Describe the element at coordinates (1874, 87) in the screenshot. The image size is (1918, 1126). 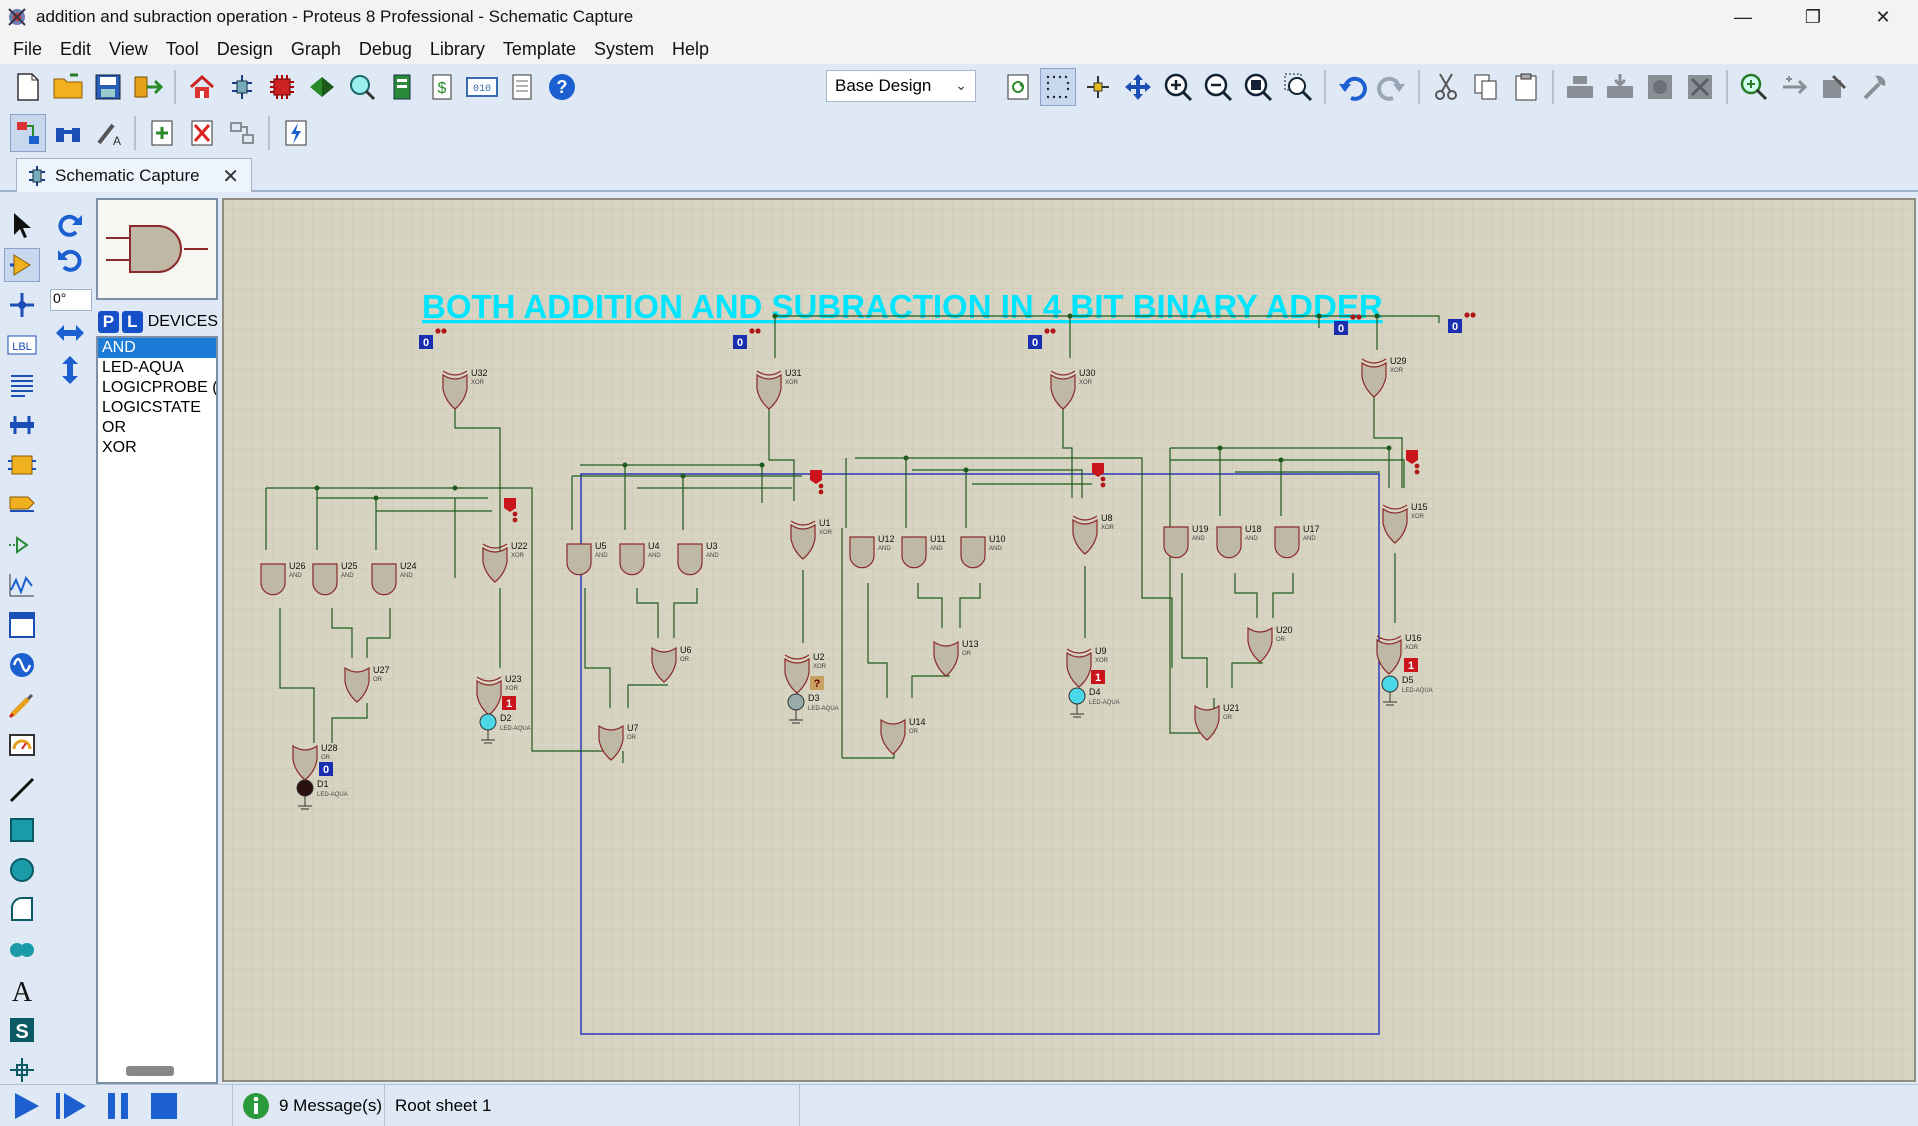
I see `decompose-icon` at that location.